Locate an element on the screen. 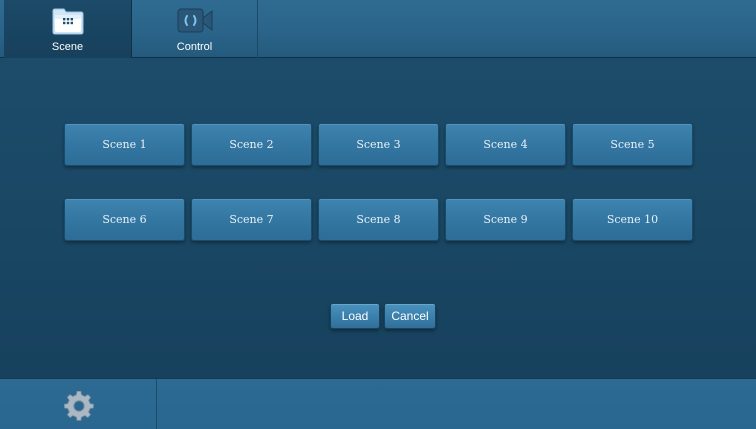 The width and height of the screenshot is (756, 429). tab-scene: Scene is located at coordinates (68, 29).